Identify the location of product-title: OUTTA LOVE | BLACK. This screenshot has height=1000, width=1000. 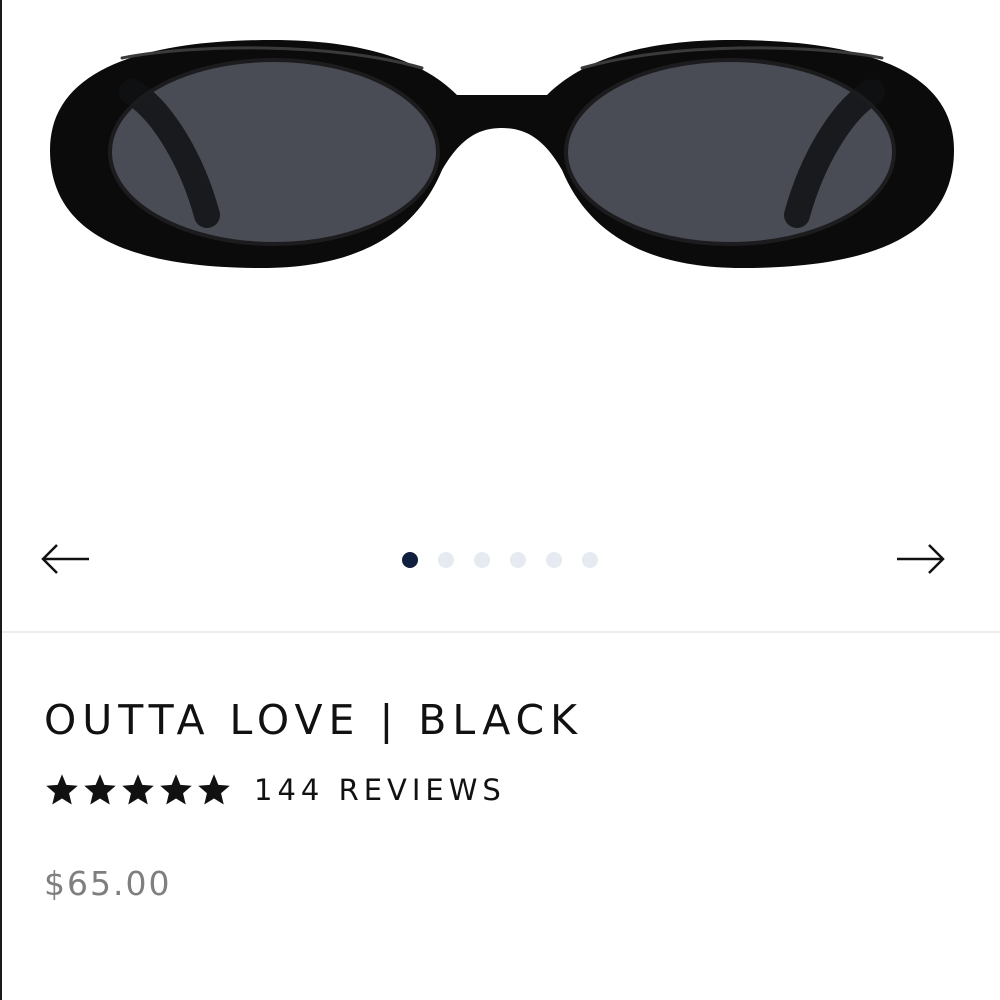
(314, 720).